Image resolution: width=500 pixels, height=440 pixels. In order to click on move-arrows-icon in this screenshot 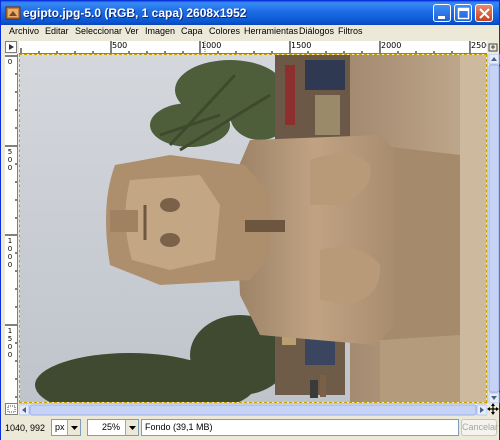, I will do `click(493, 409)`.